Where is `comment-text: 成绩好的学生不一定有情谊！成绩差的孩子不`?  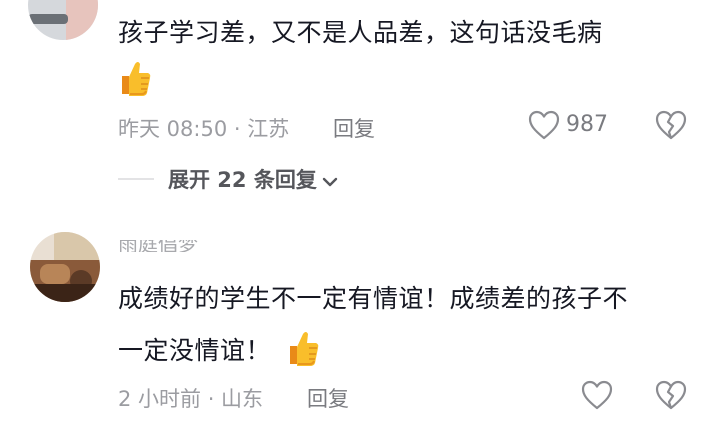
comment-text: 成绩好的学生不一定有情谊！成绩差的孩子不 is located at coordinates (373, 298).